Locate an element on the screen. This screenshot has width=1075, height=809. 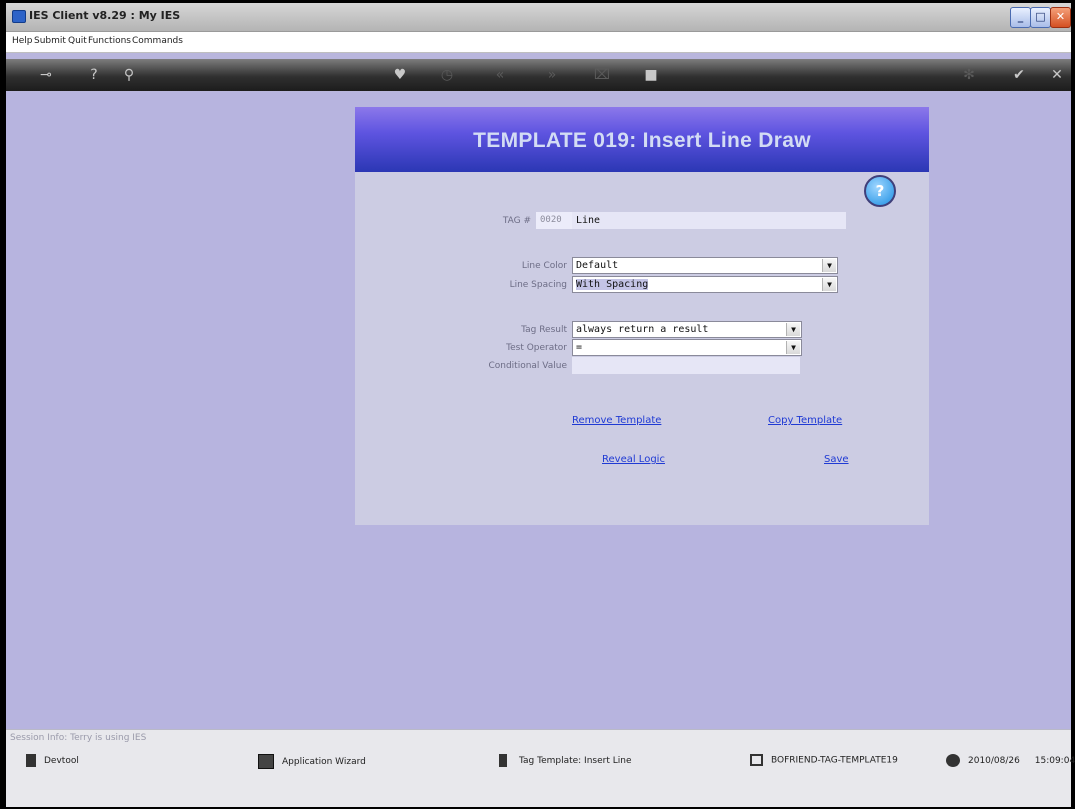
tag-template-label: Tag Template: Insert Line is located at coordinates (575, 761).